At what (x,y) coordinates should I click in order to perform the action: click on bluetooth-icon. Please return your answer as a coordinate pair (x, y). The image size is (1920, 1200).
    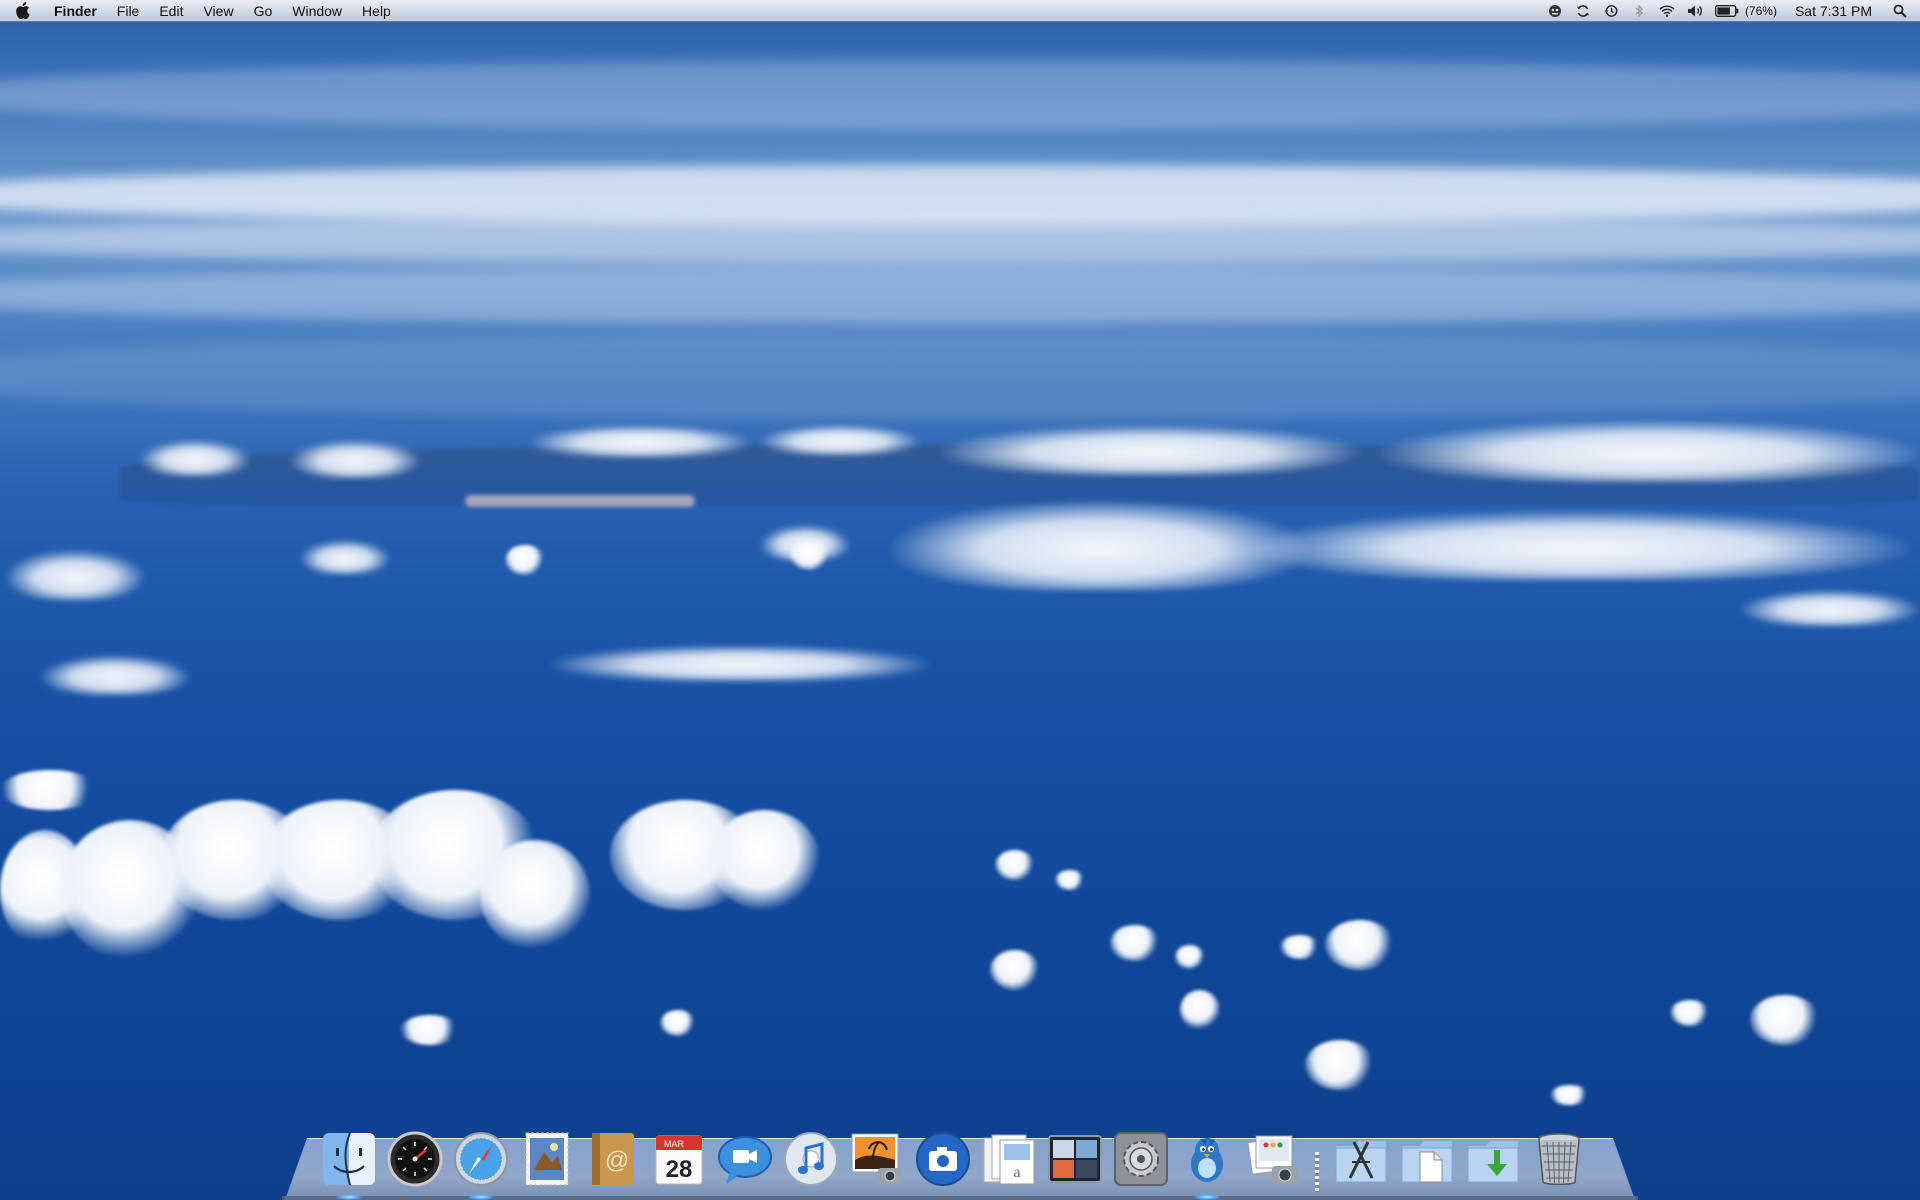
    Looking at the image, I should click on (1639, 11).